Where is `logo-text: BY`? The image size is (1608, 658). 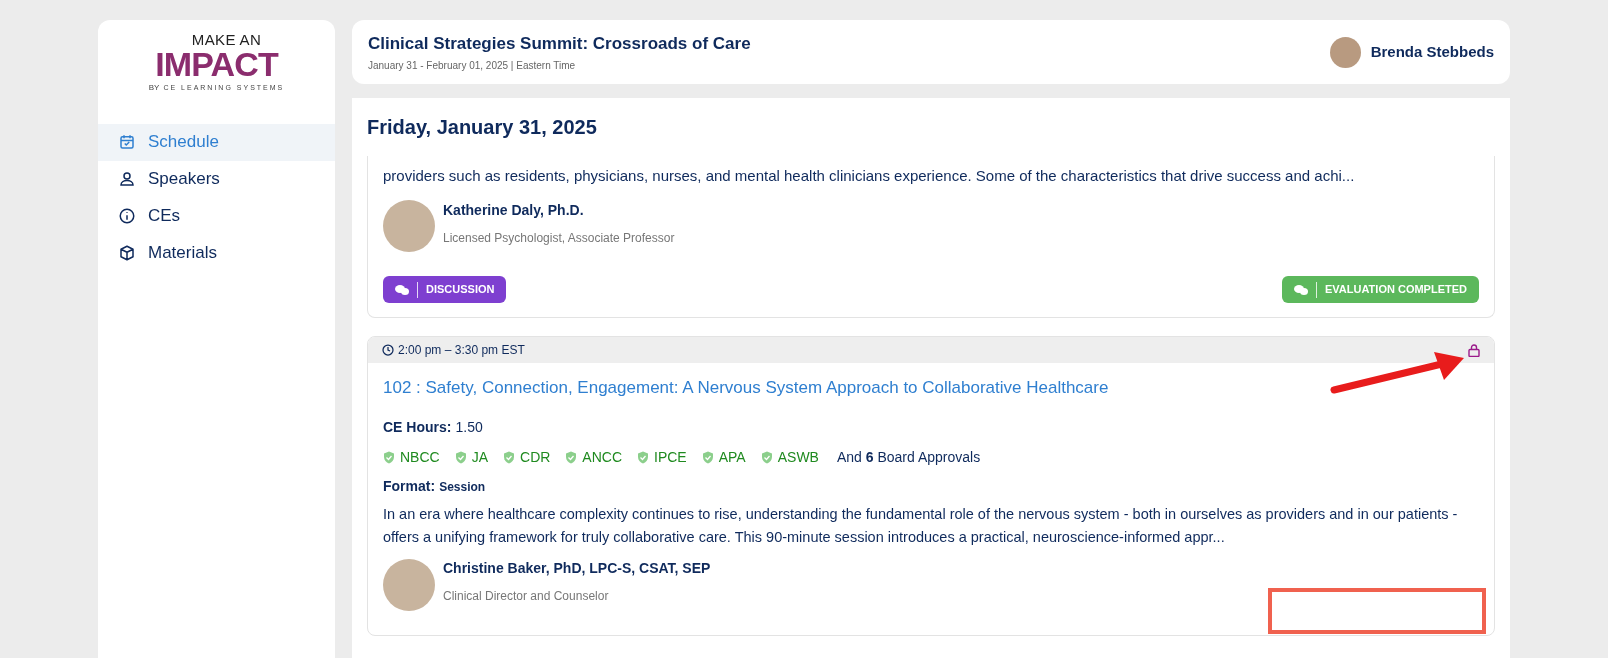 logo-text: BY is located at coordinates (154, 88).